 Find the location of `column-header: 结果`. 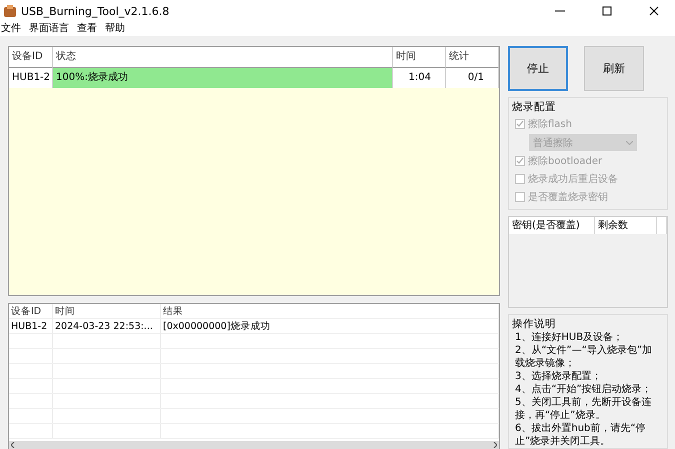

column-header: 结果 is located at coordinates (330, 311).